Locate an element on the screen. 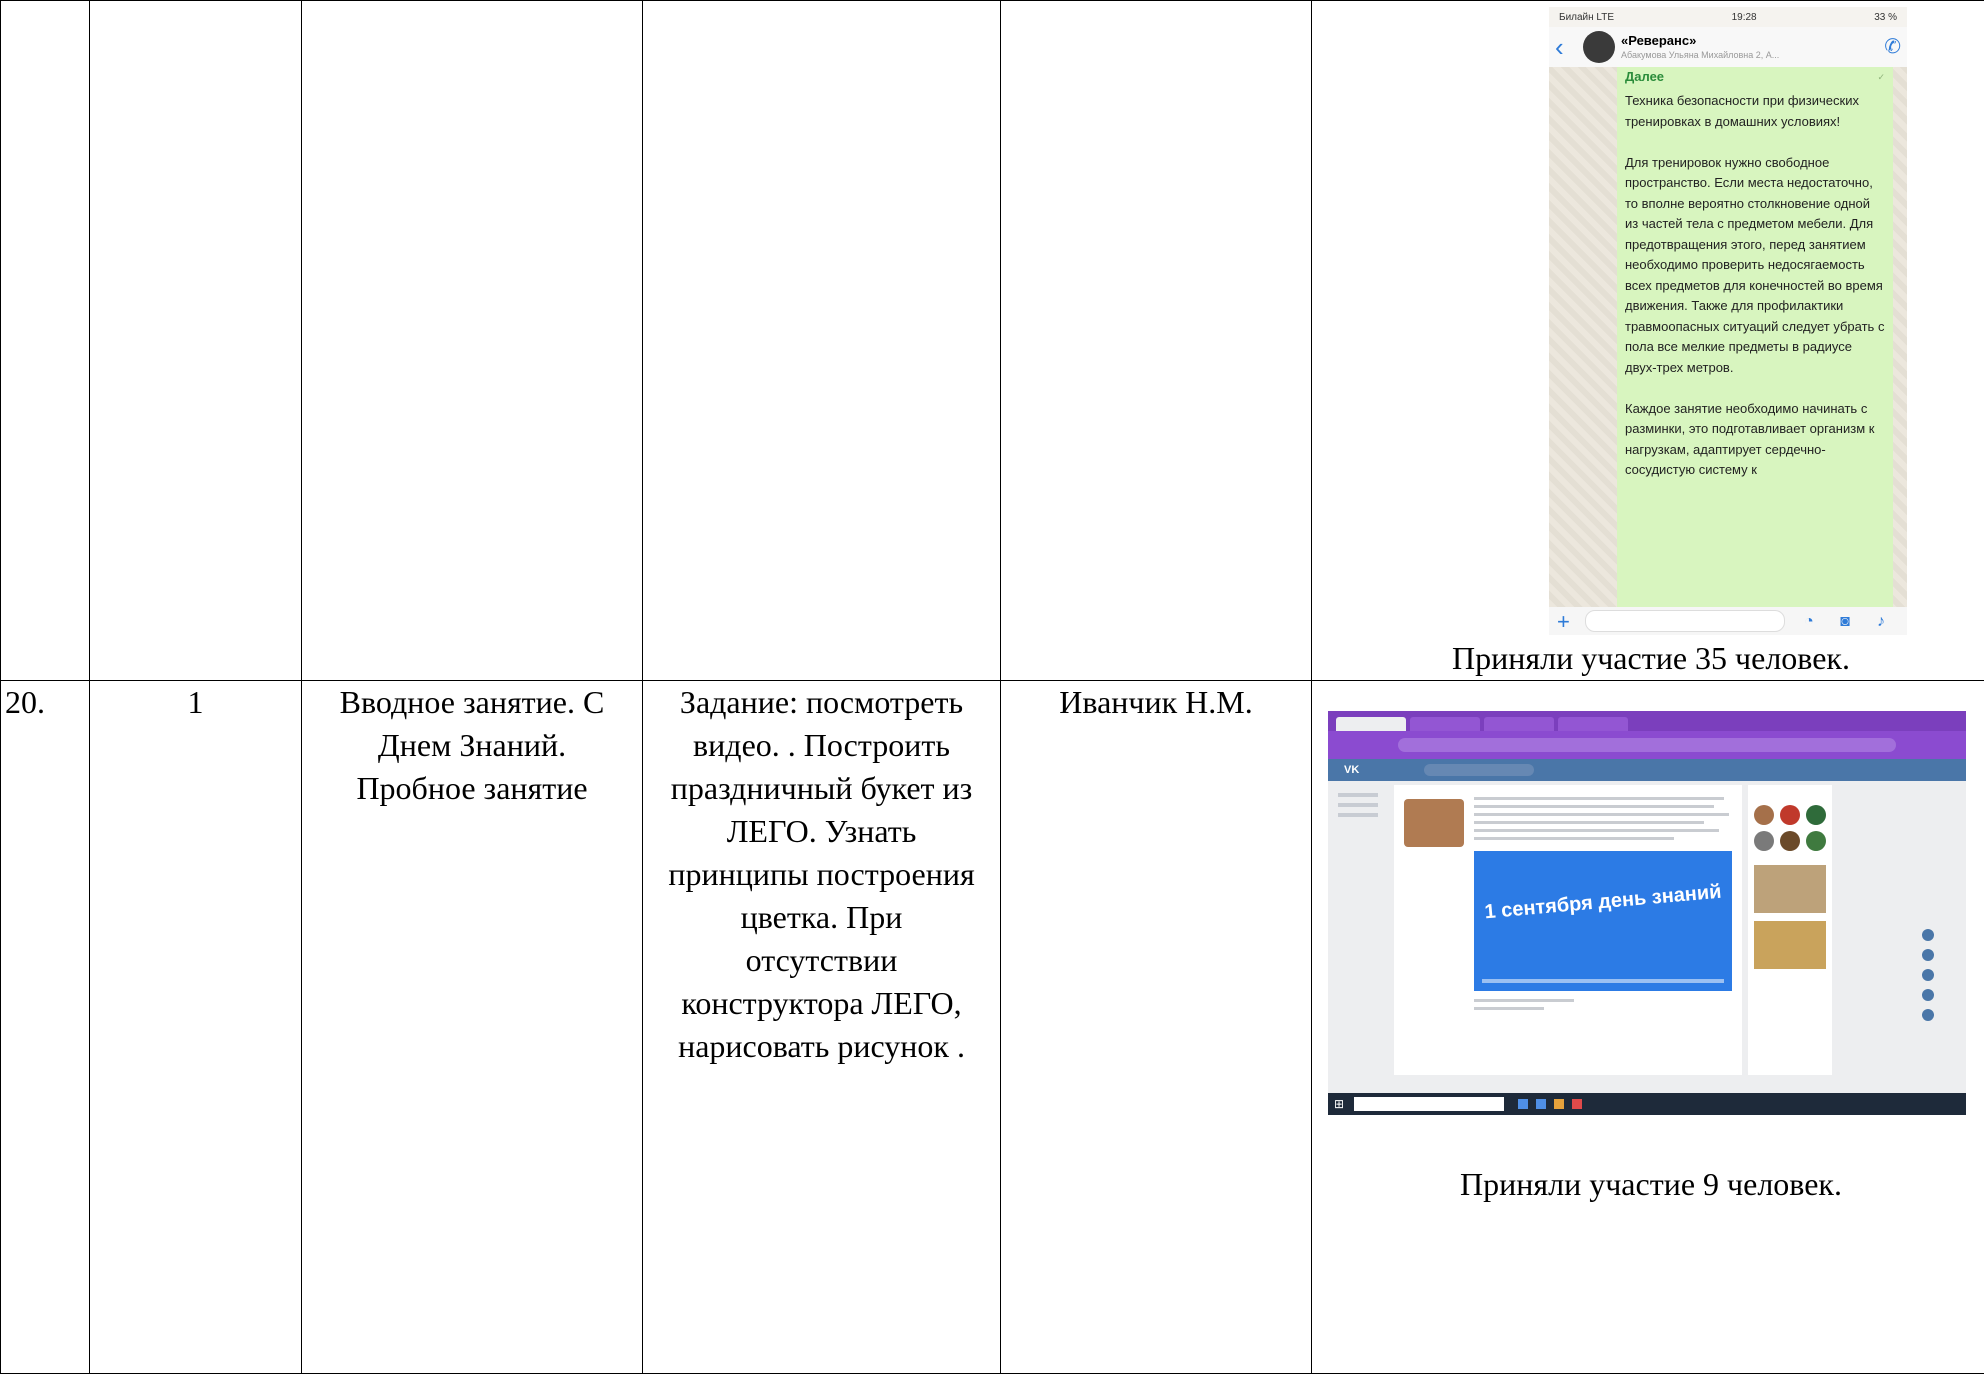 The height and width of the screenshot is (1374, 1984). vk-page-body: 1 сентября день знаний is located at coordinates (1647, 932).